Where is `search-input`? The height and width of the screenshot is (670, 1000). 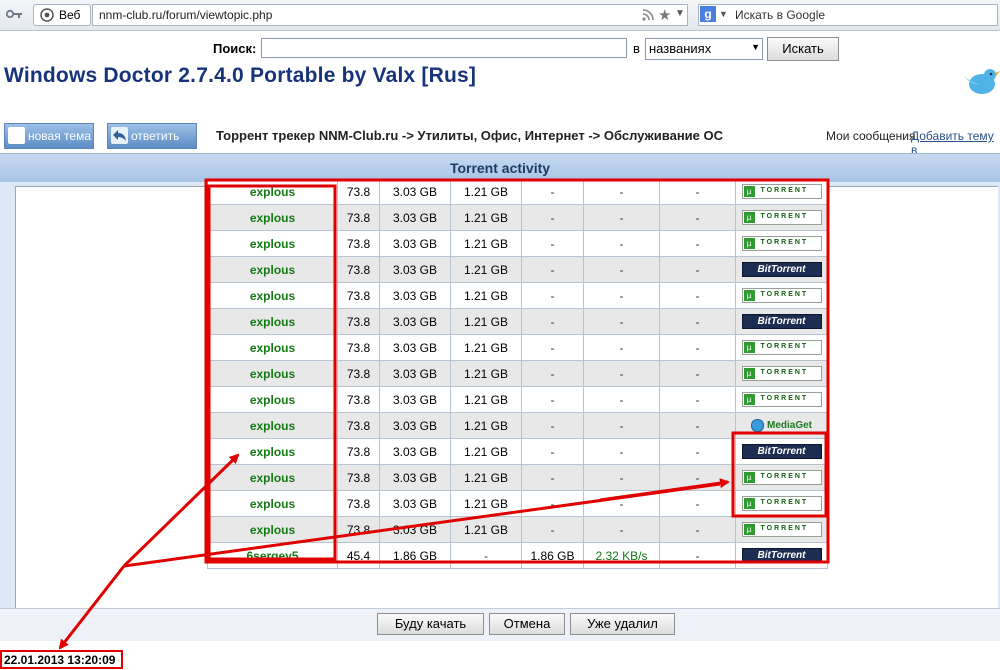
search-input is located at coordinates (444, 48).